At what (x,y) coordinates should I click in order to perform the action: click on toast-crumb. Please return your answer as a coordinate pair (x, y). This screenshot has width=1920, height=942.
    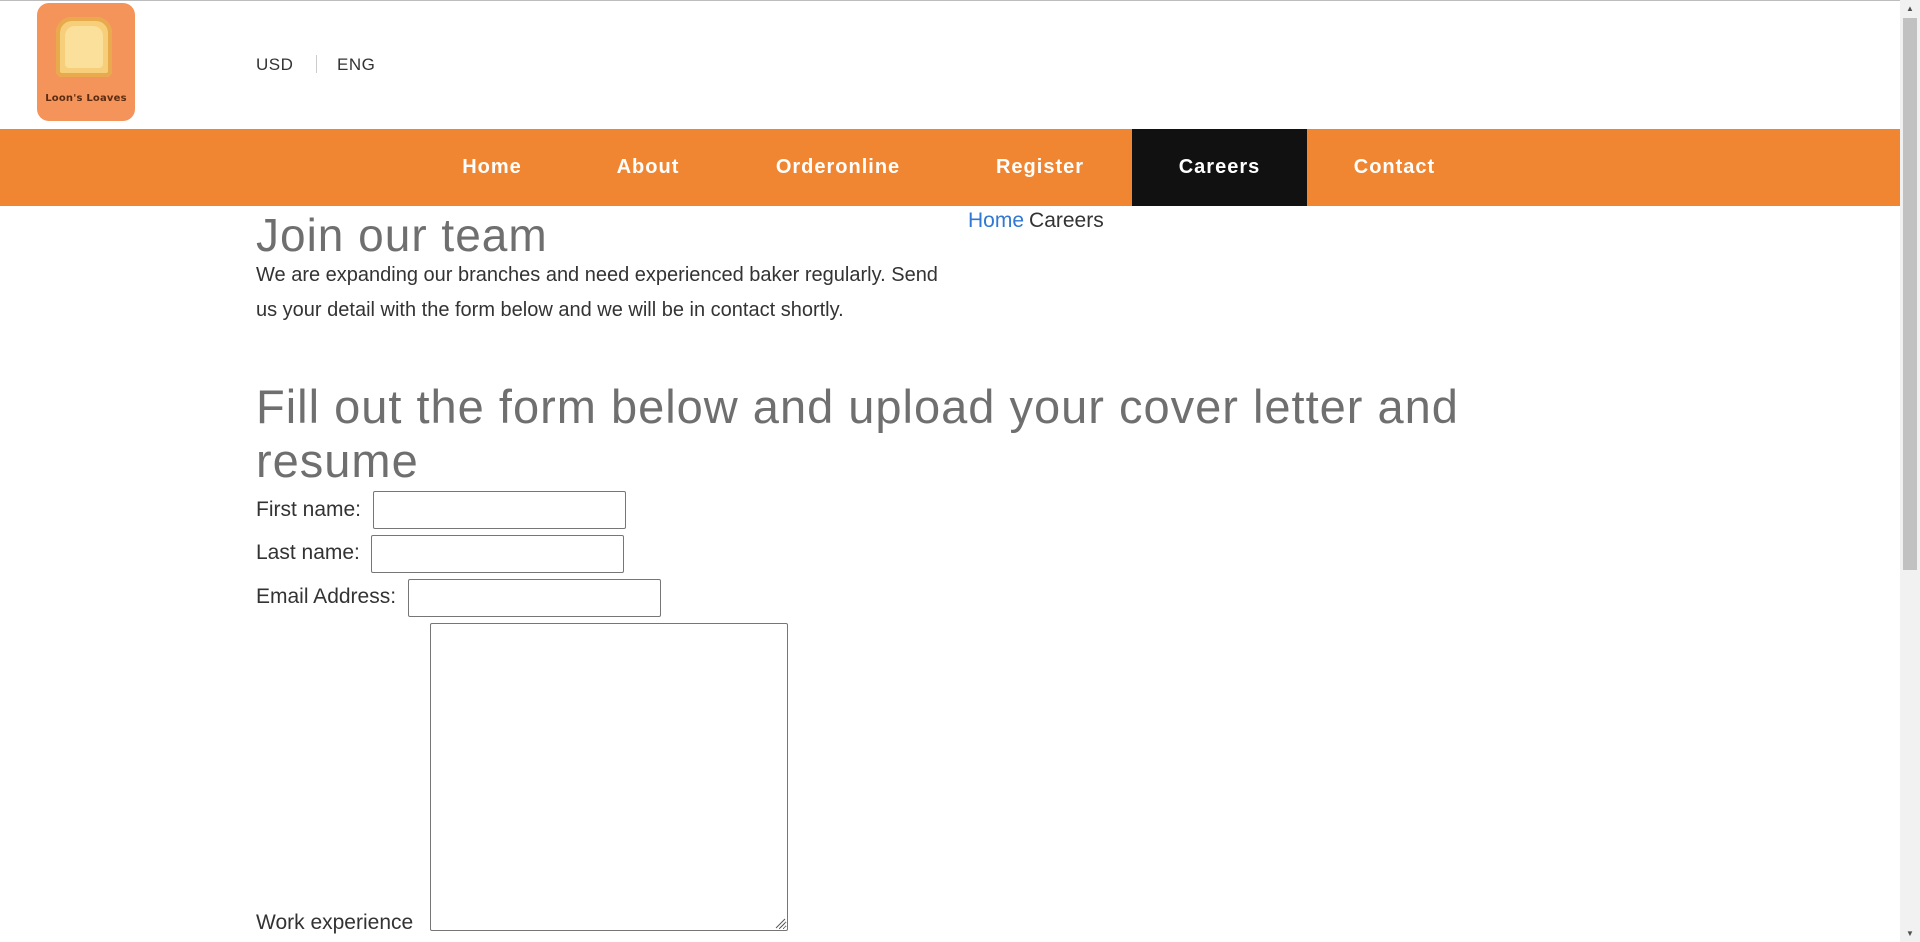
    Looking at the image, I should click on (84, 47).